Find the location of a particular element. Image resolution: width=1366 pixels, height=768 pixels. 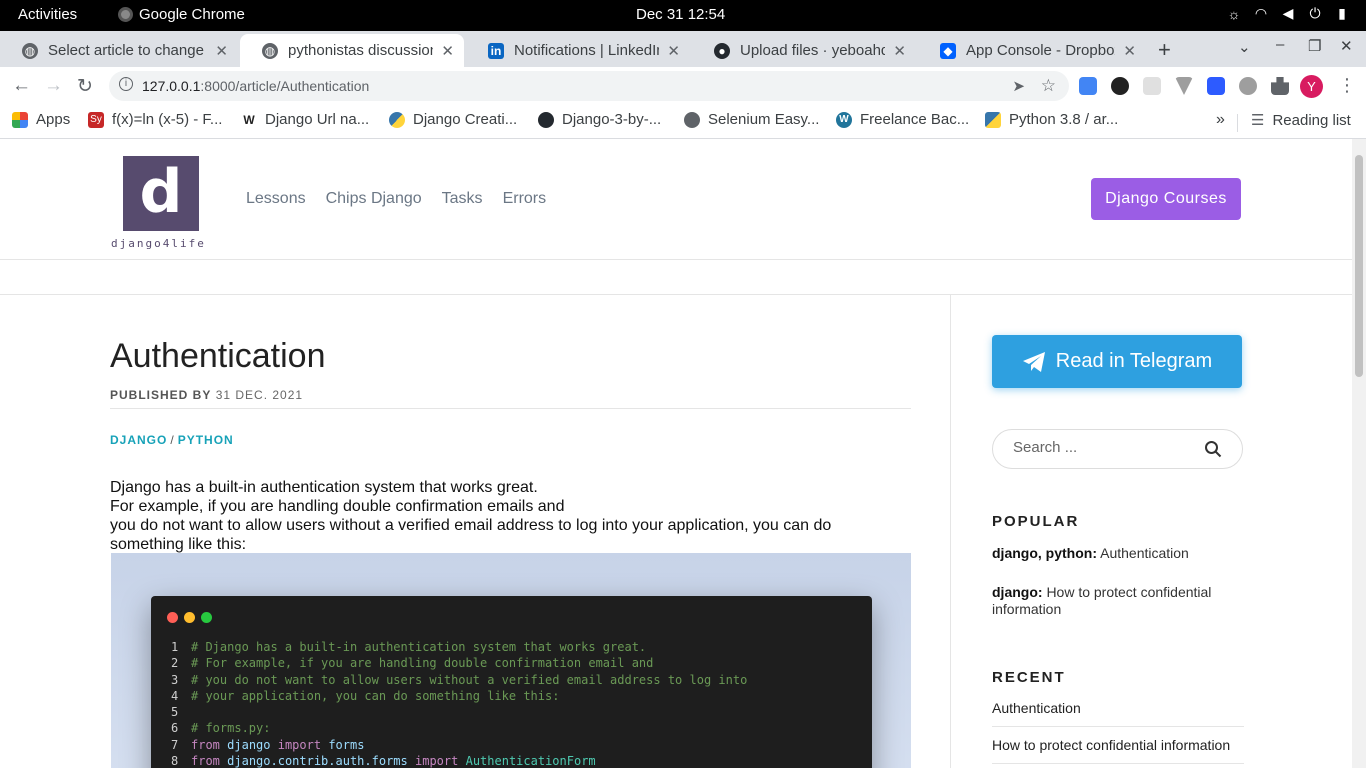

bookmark-apps: Apps is located at coordinates (41, 119).